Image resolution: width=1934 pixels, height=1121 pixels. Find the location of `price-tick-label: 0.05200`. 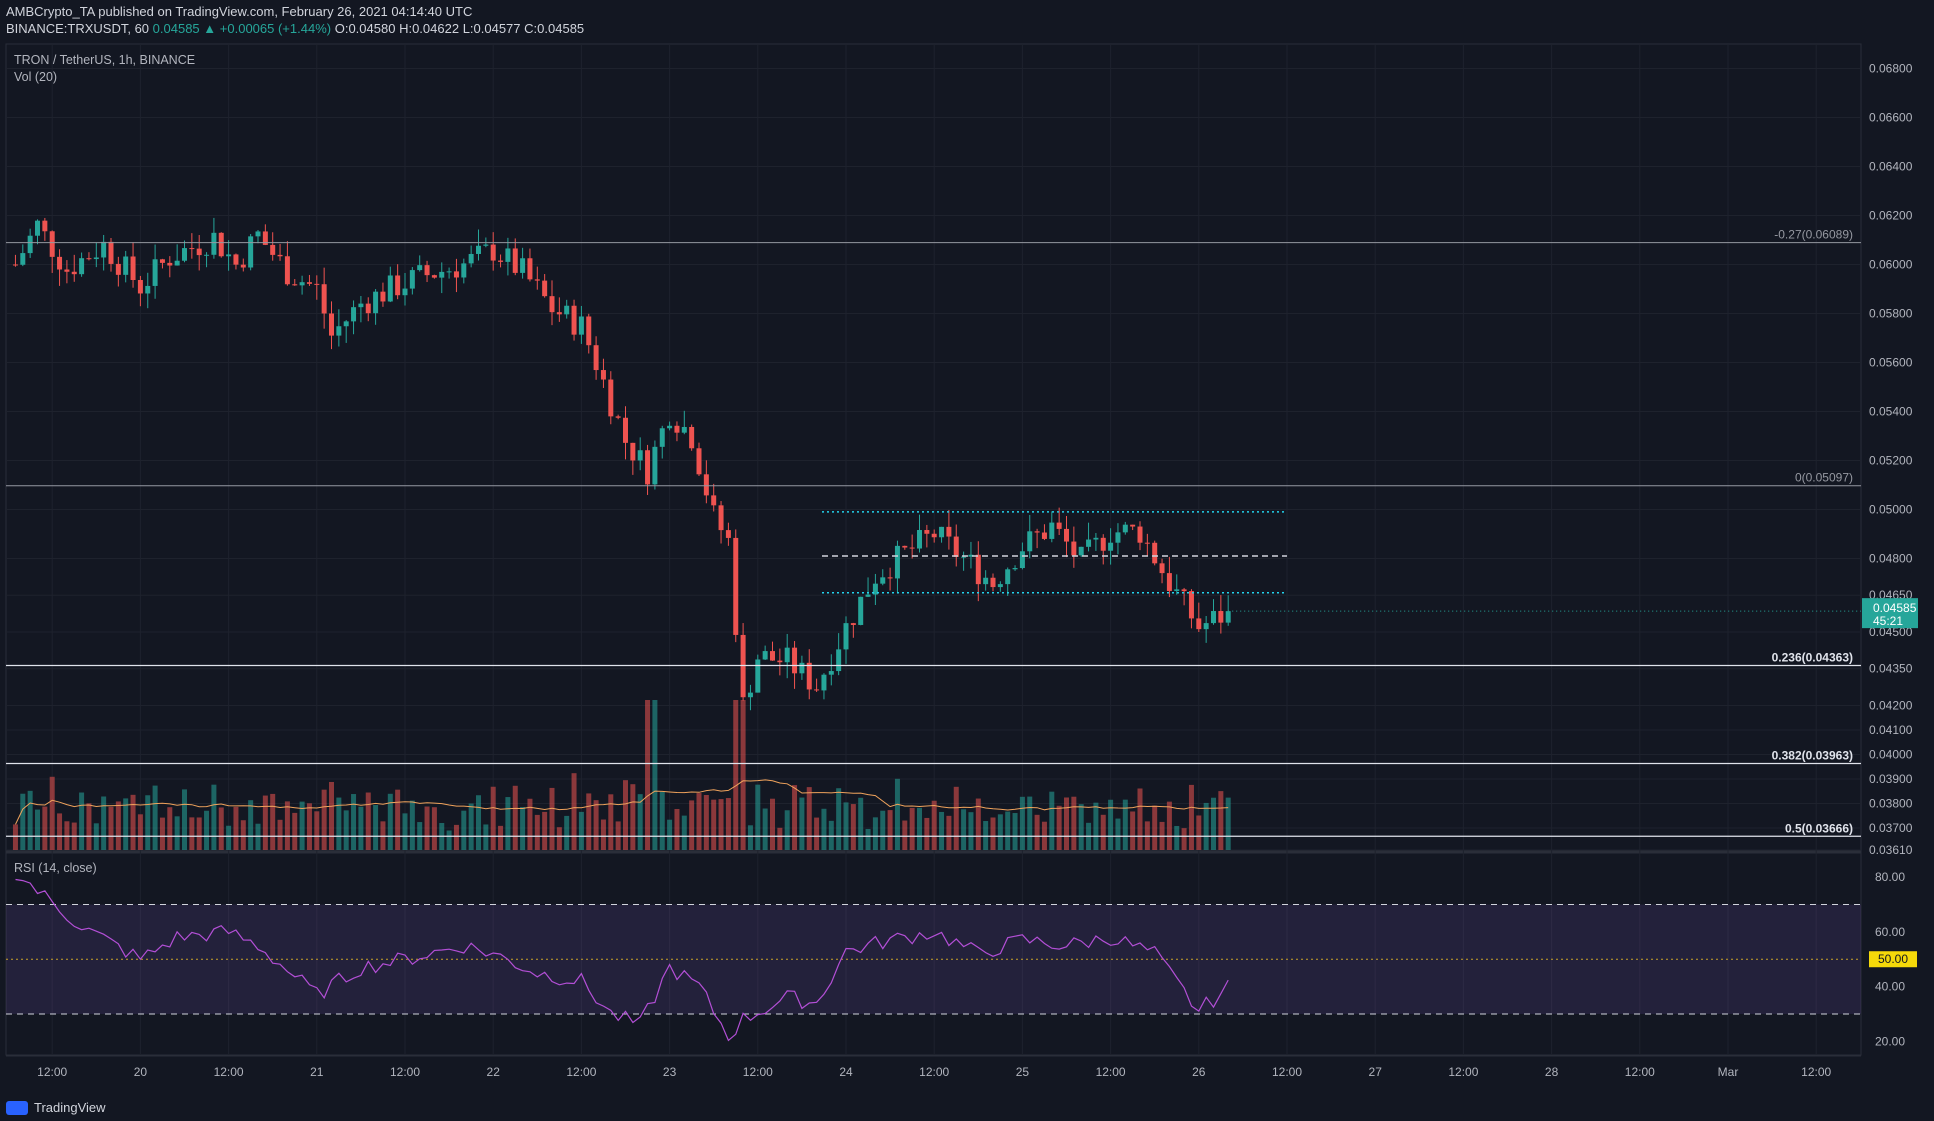

price-tick-label: 0.05200 is located at coordinates (1891, 460).